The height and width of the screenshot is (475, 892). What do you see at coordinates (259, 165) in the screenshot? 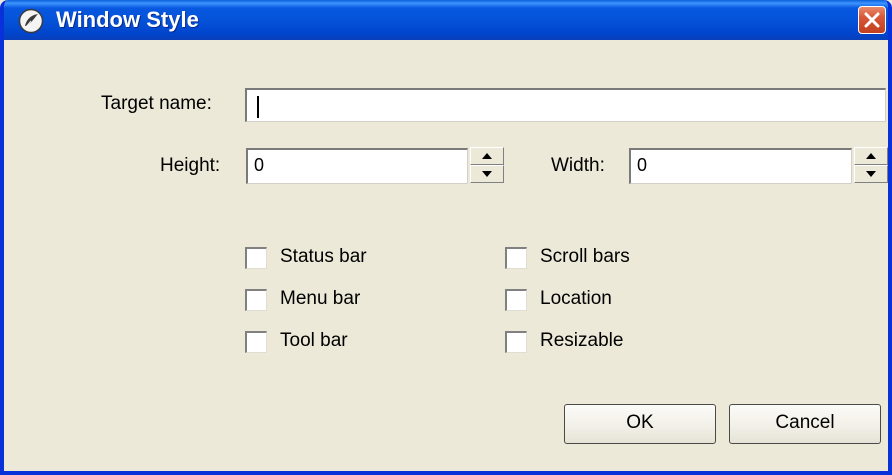
I see `height-value: 0` at bounding box center [259, 165].